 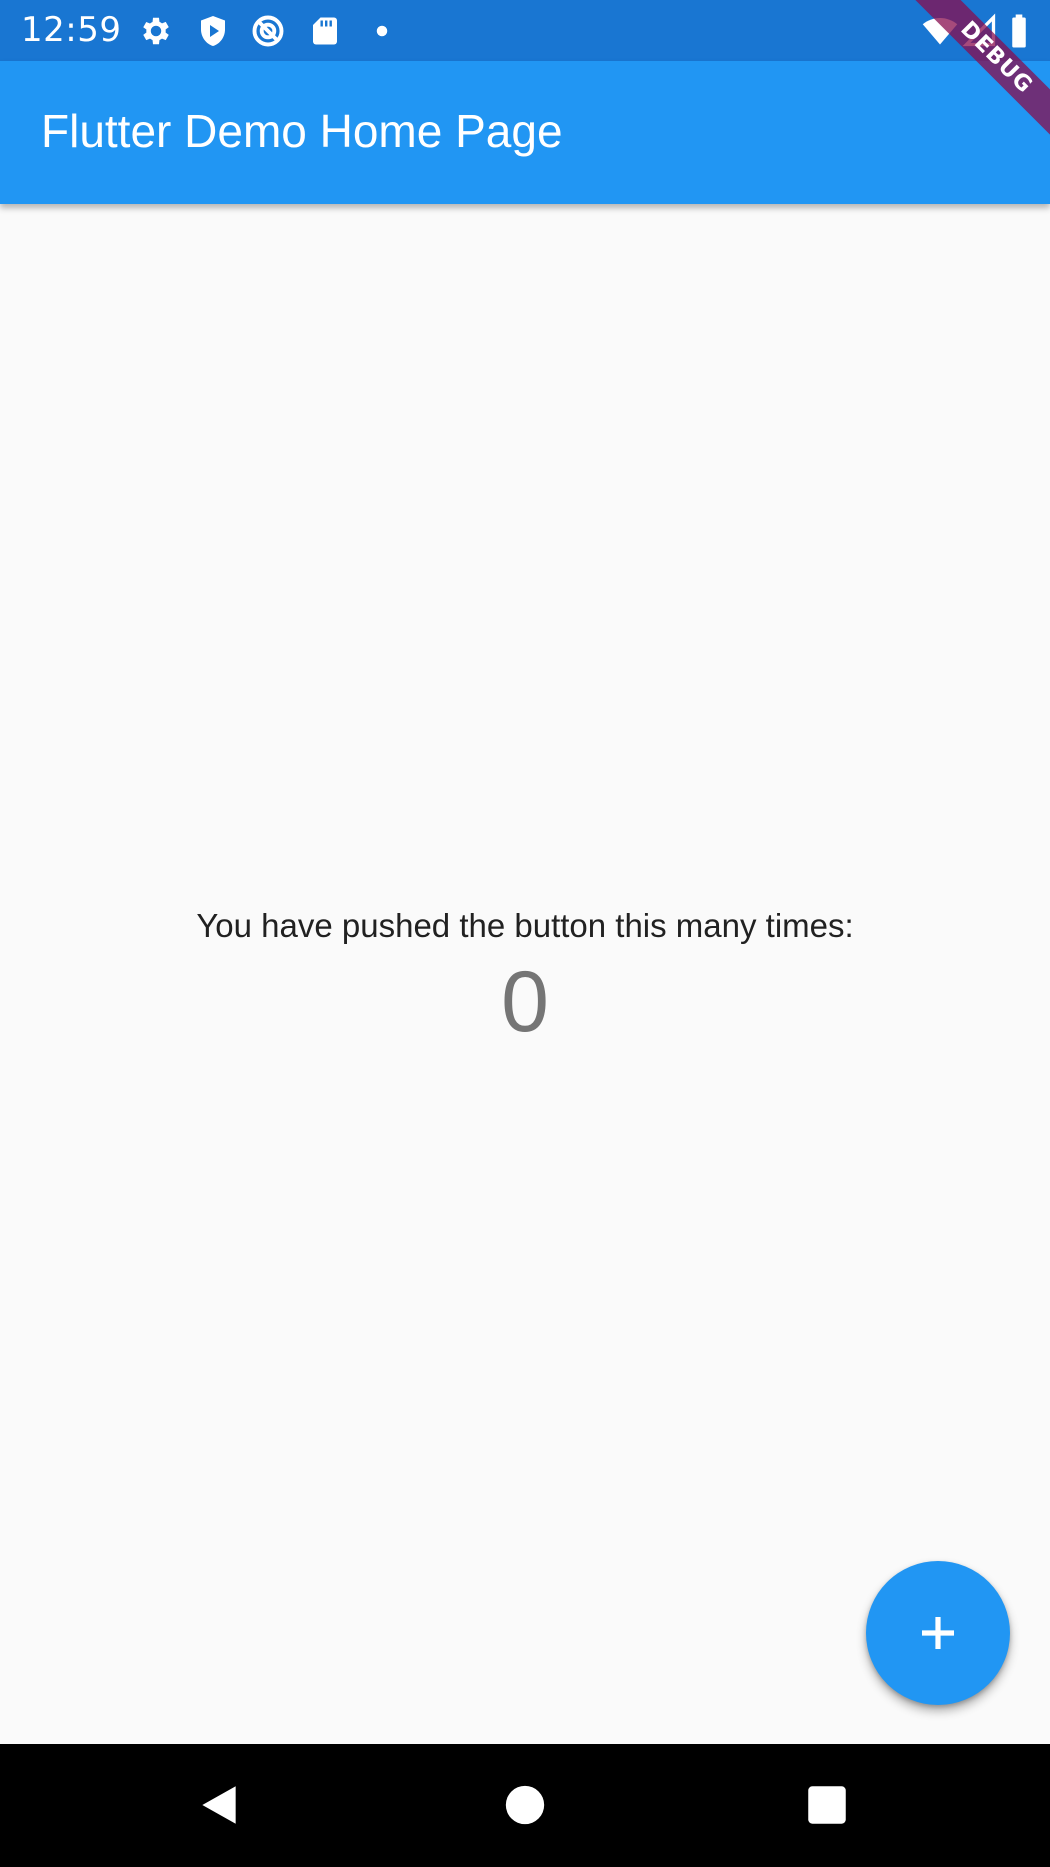 I want to click on home-icon, so click(x=525, y=1805).